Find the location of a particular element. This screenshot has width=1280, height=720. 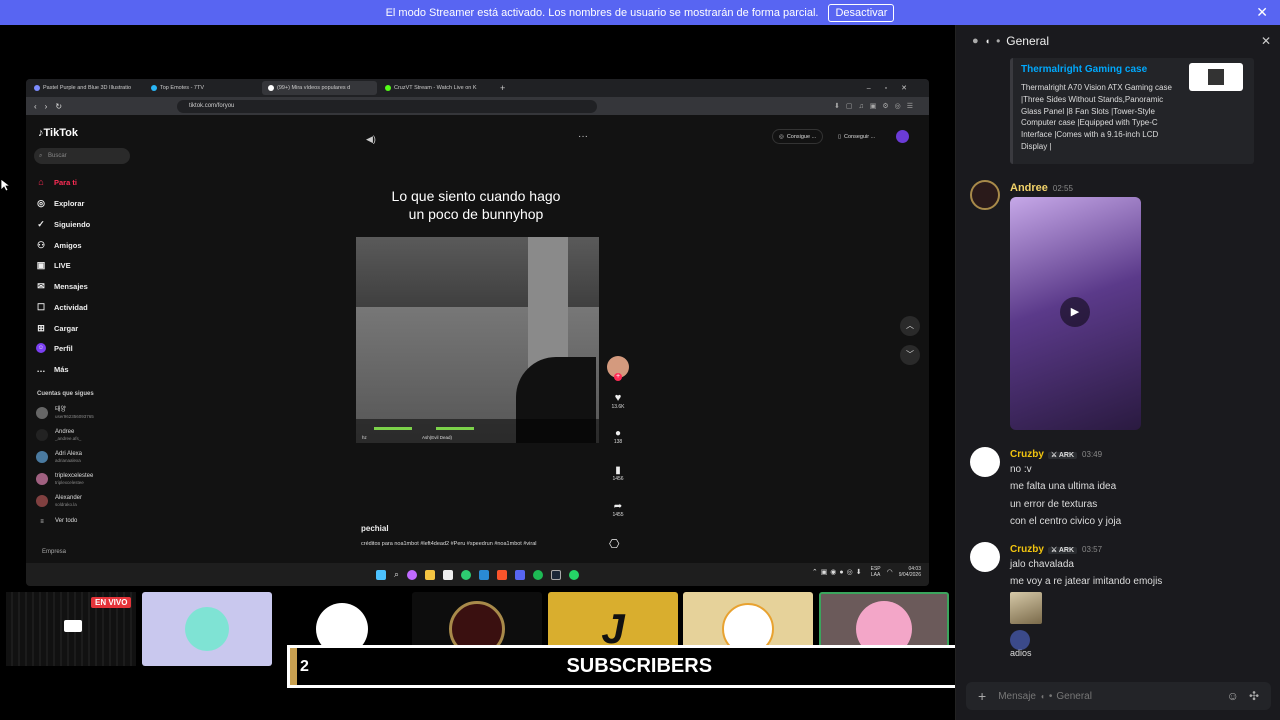

tab-favicon-icon is located at coordinates (154, 88).